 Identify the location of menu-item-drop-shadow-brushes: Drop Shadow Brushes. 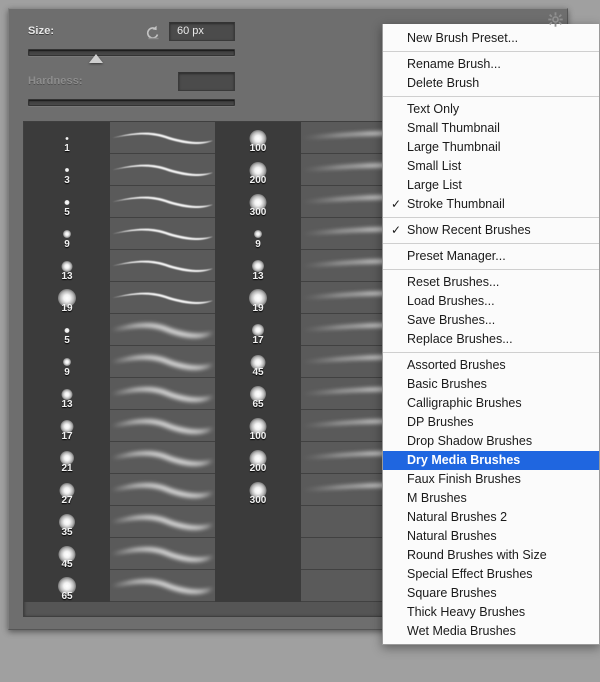
(491, 441).